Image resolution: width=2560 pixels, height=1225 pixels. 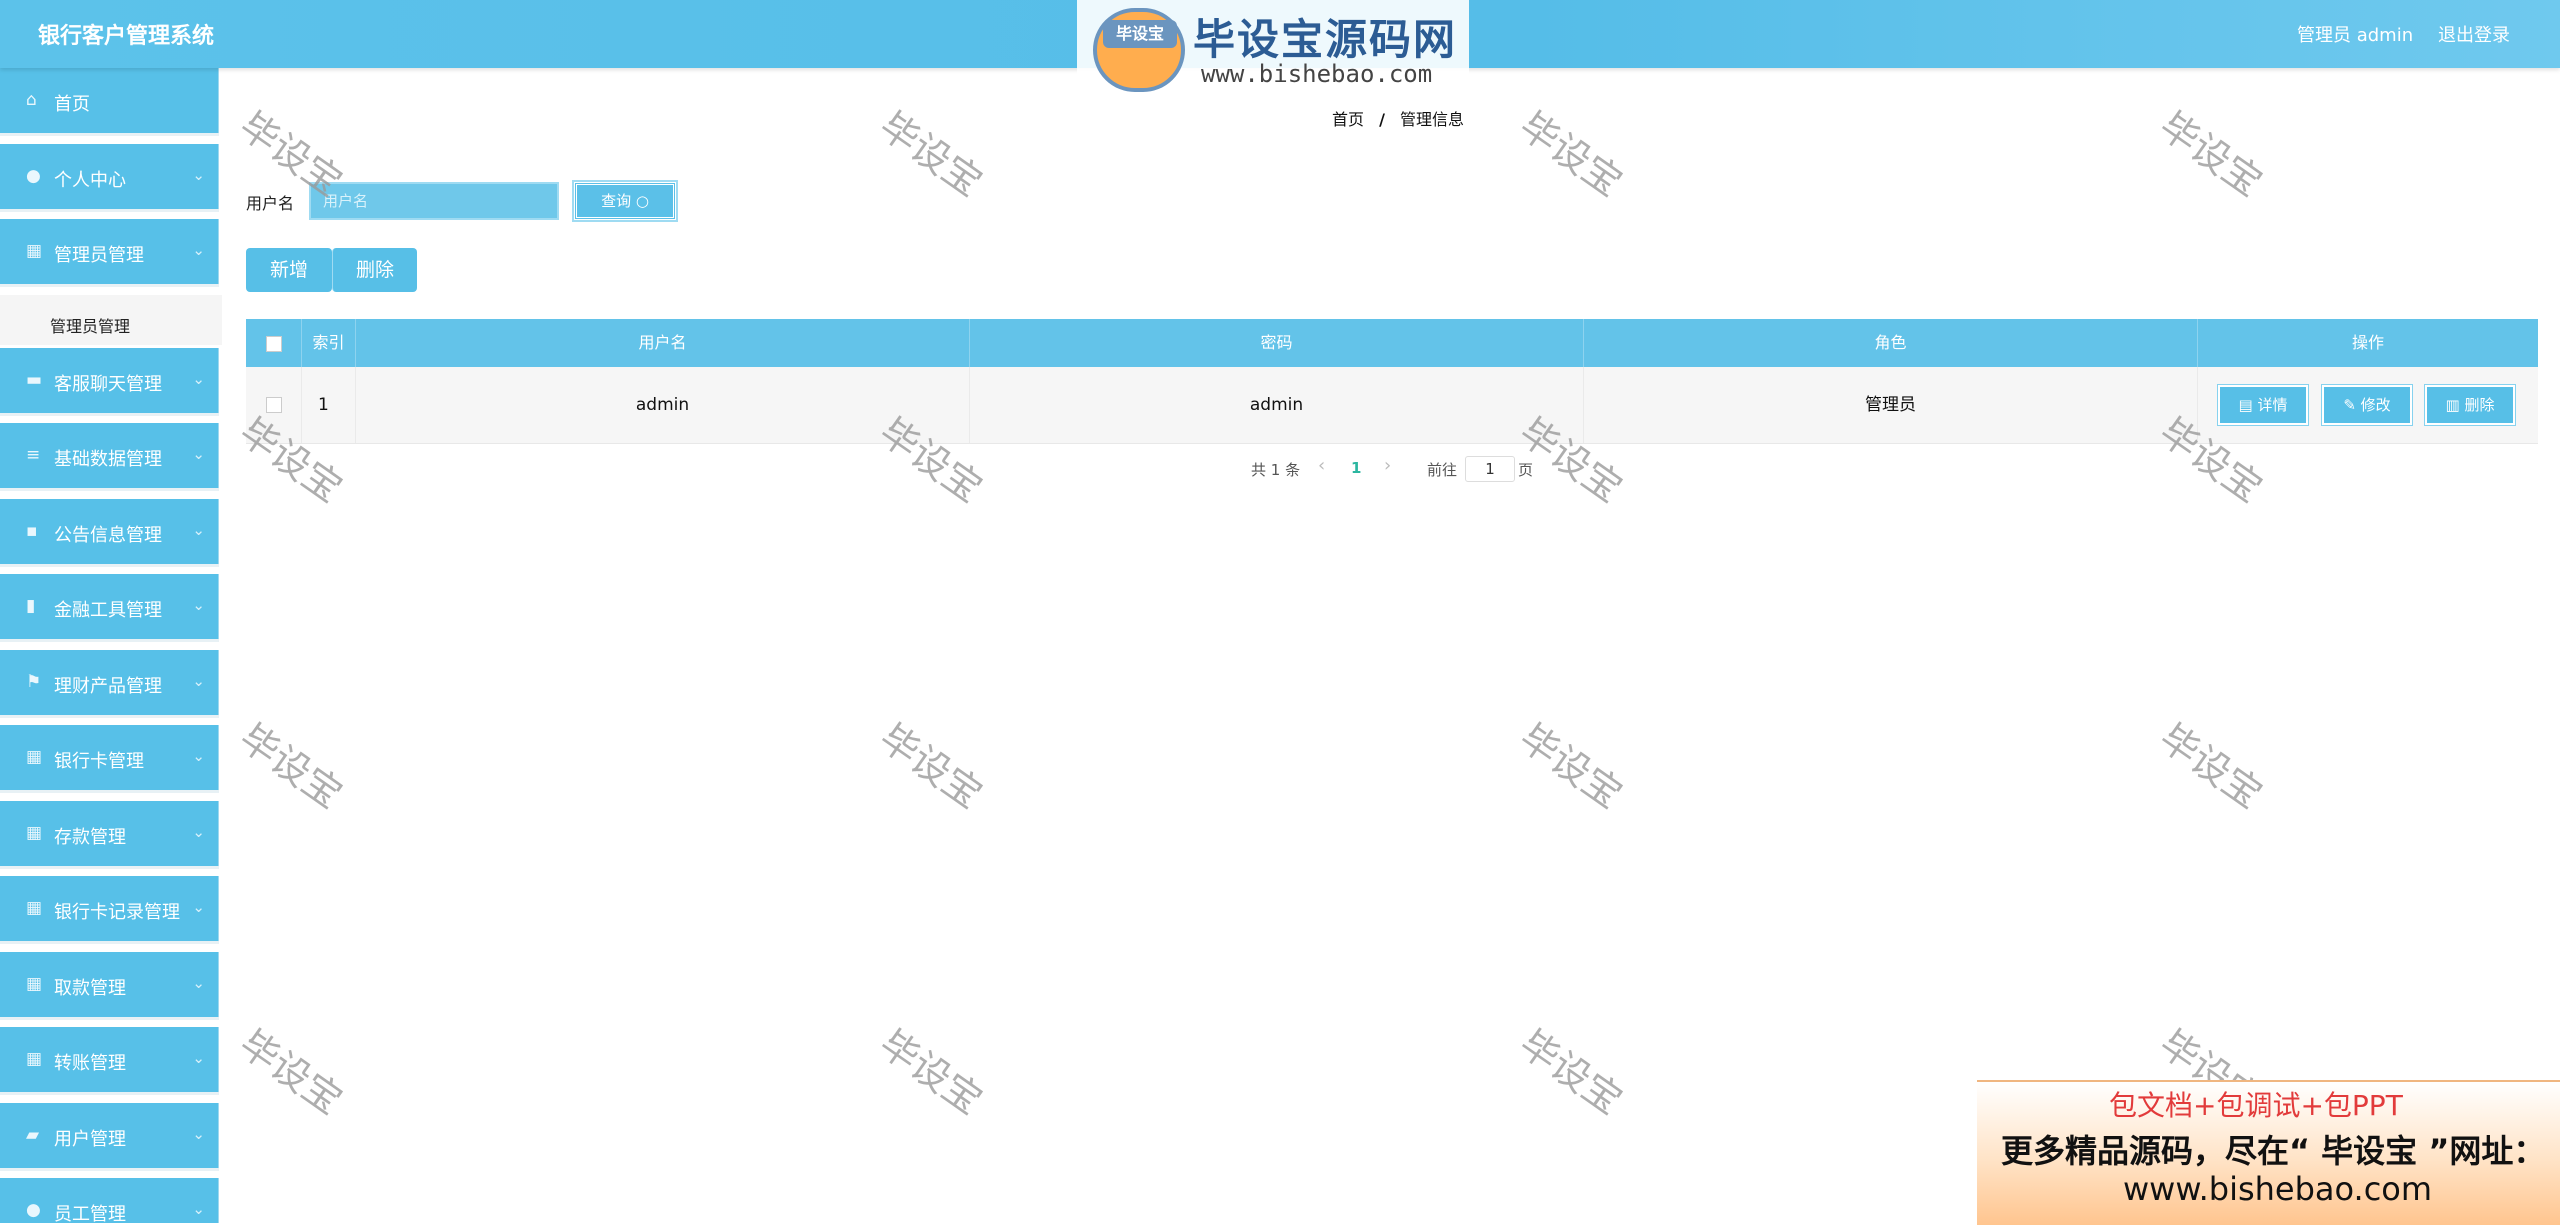 I want to click on logo-badge-text: 毕设宝, so click(x=1140, y=34).